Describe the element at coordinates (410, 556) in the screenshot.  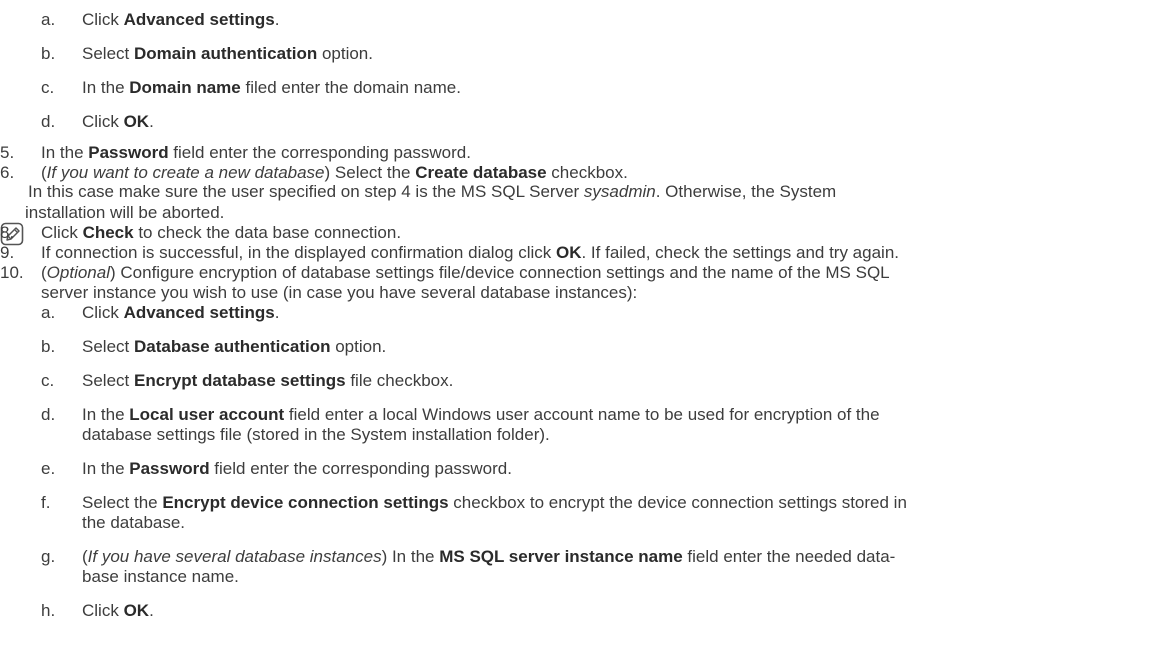
I see `text-run: ) In the` at that location.